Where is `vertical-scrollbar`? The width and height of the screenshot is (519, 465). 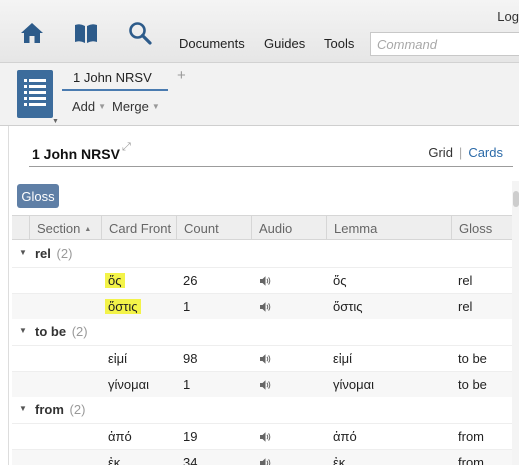
vertical-scrollbar is located at coordinates (515, 323).